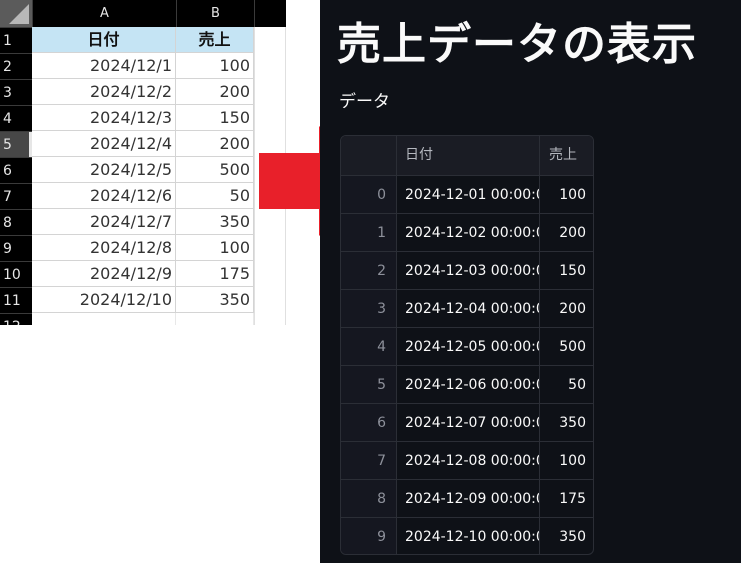  What do you see at coordinates (215, 196) in the screenshot?
I see `cell-b7: 50` at bounding box center [215, 196].